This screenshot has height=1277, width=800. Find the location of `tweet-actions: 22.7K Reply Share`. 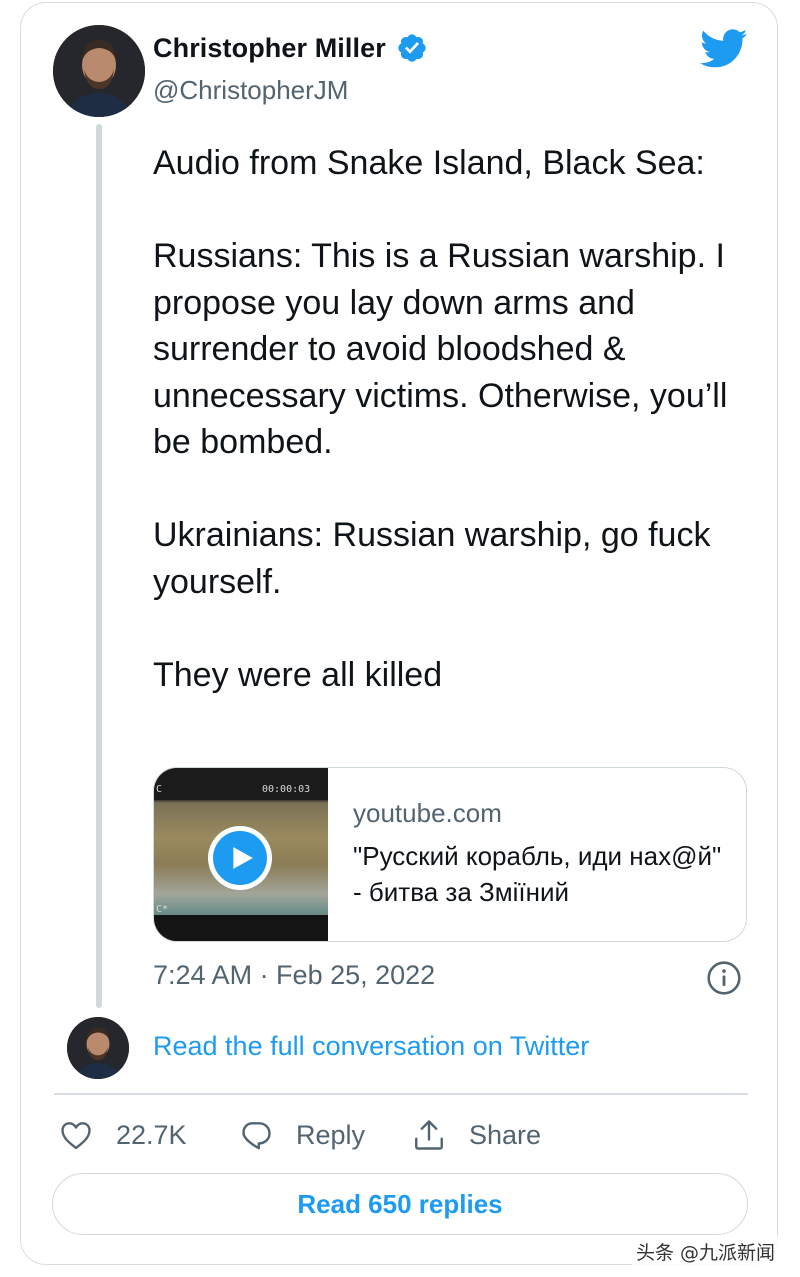

tweet-actions: 22.7K Reply Share is located at coordinates (314, 1135).